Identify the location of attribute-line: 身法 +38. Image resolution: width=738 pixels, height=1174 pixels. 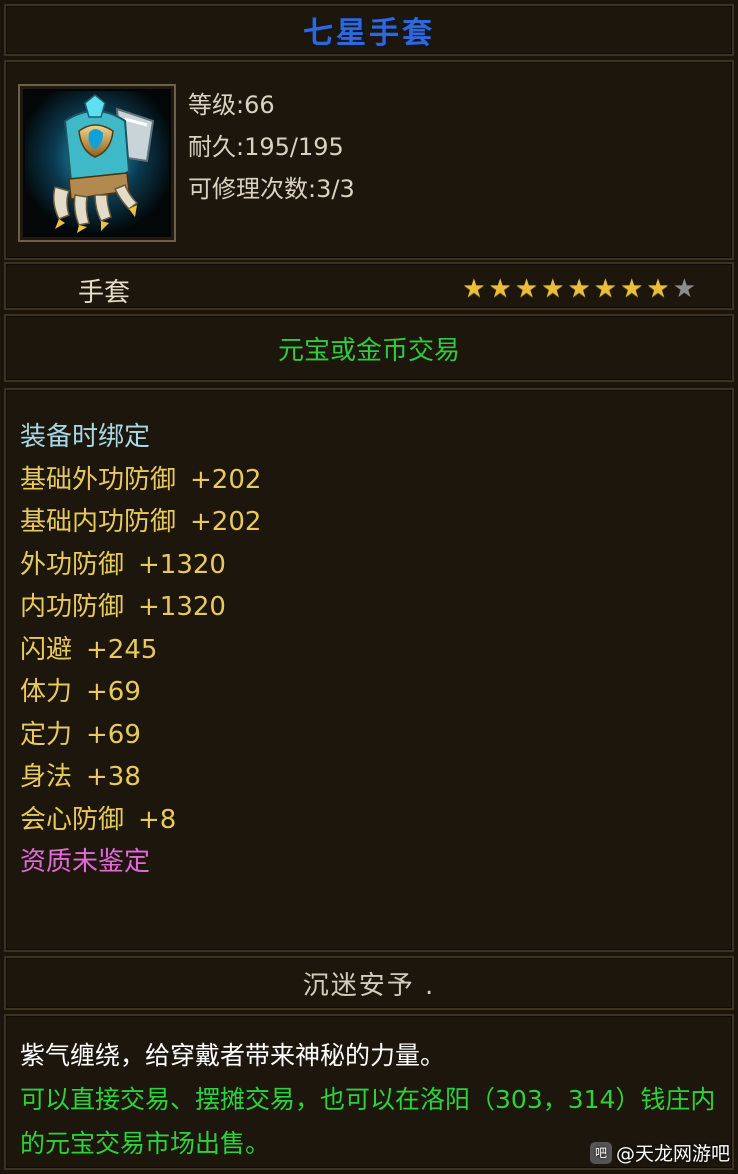
(140, 777).